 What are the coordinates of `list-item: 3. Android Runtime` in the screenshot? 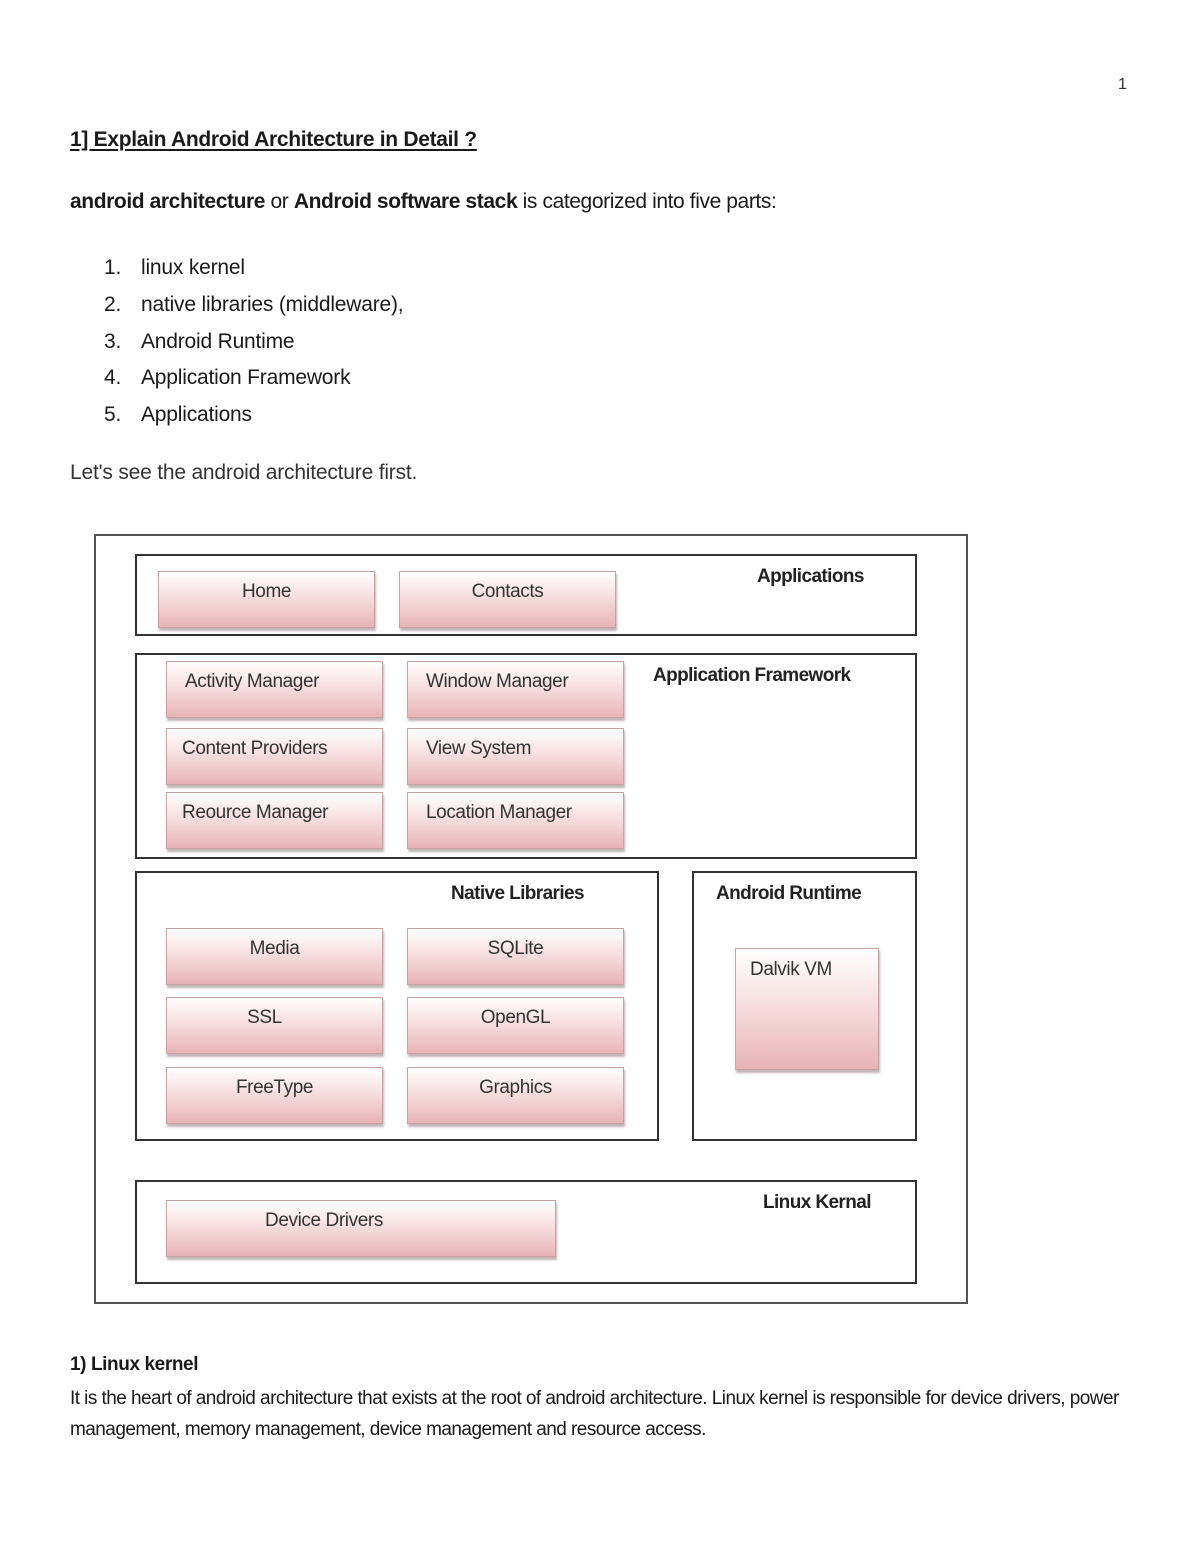 It's located at (253, 346).